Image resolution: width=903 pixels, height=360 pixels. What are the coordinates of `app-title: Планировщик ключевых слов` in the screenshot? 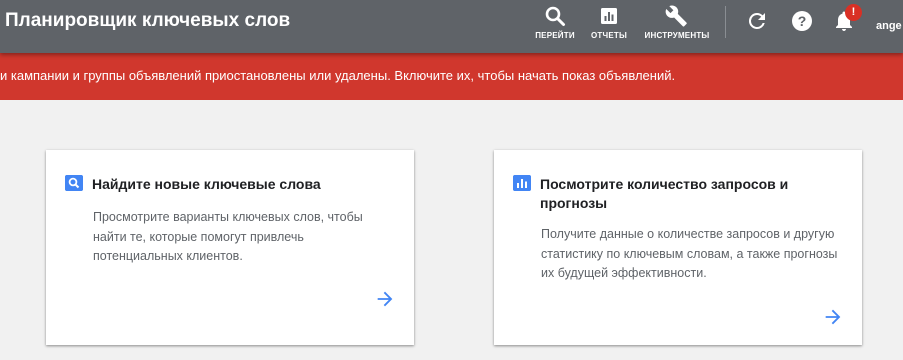 It's located at (148, 20).